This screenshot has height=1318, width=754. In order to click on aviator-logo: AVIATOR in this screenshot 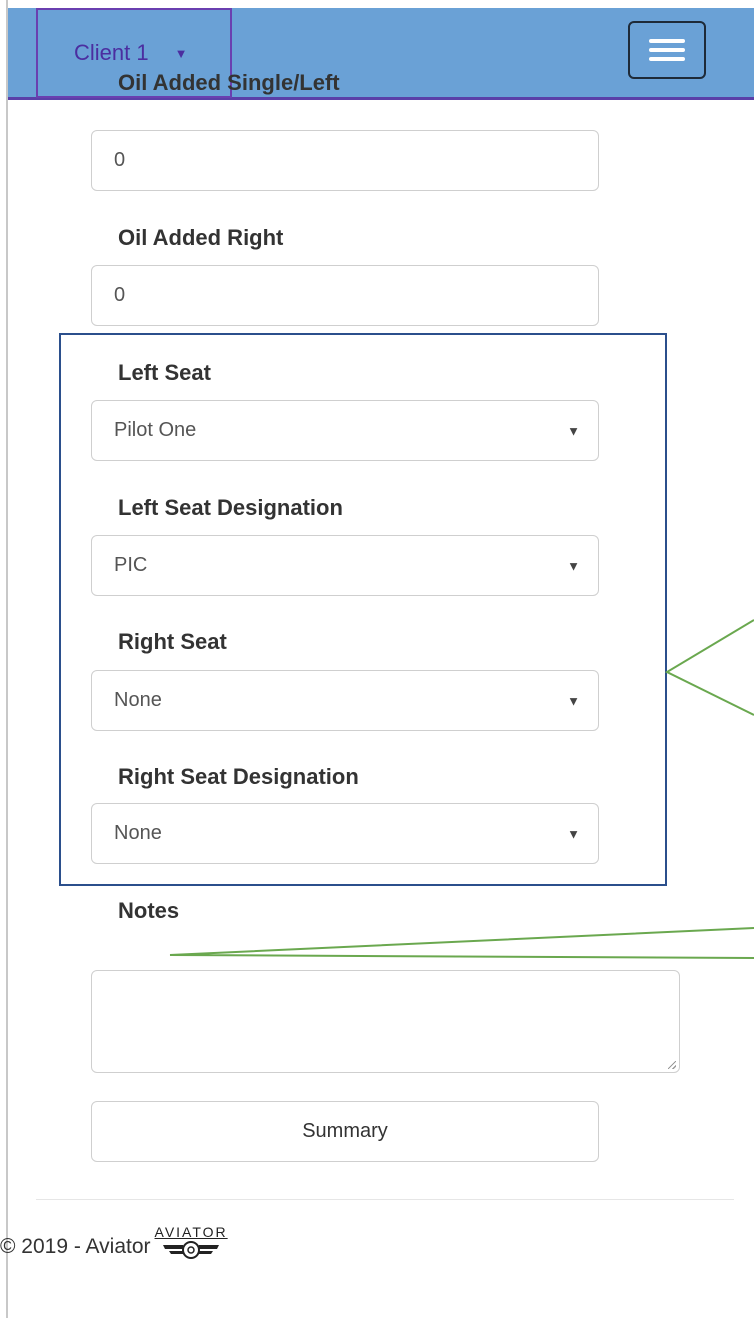, I will do `click(191, 1243)`.